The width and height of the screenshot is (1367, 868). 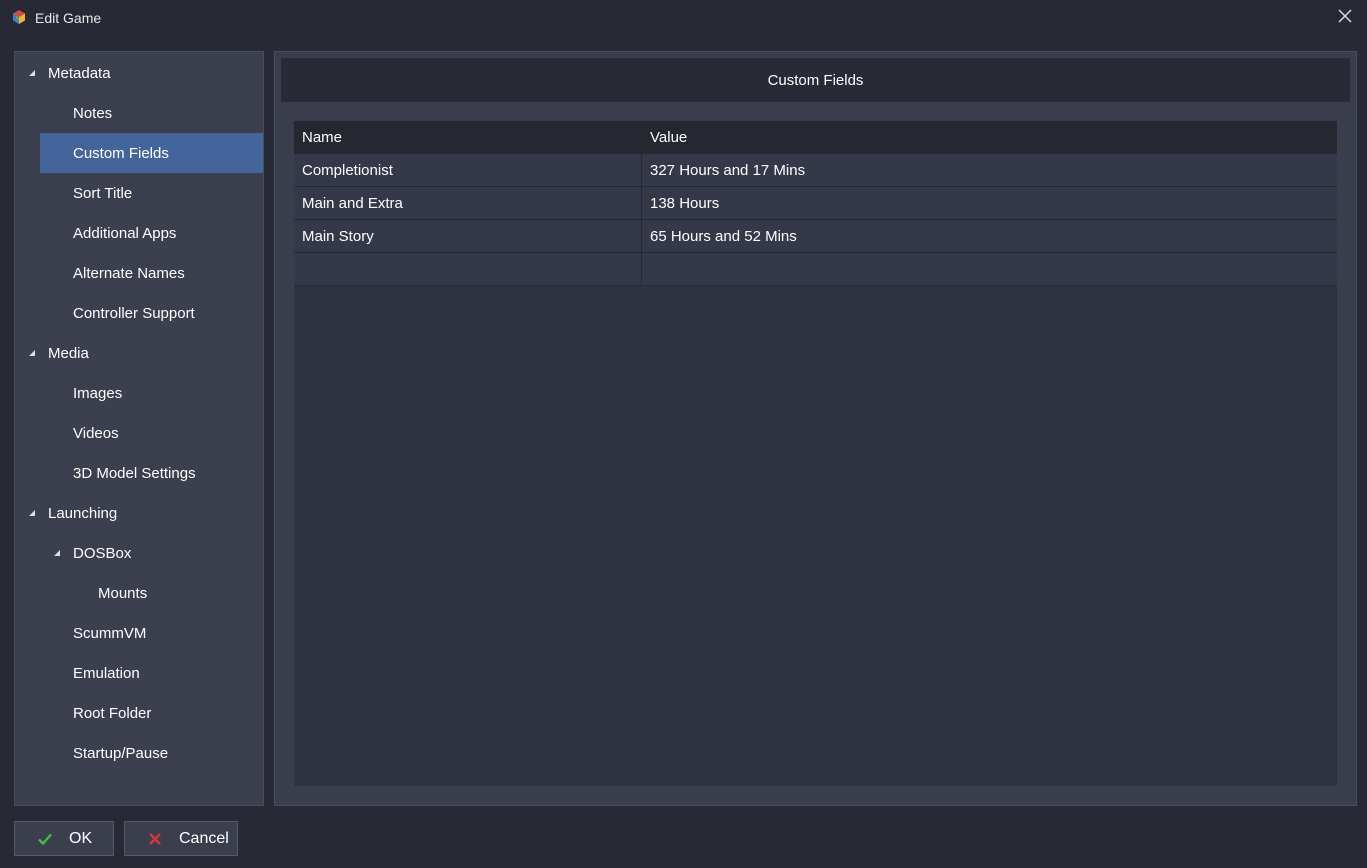 What do you see at coordinates (121, 753) in the screenshot?
I see `sidebar-item-label: Startup/Pause` at bounding box center [121, 753].